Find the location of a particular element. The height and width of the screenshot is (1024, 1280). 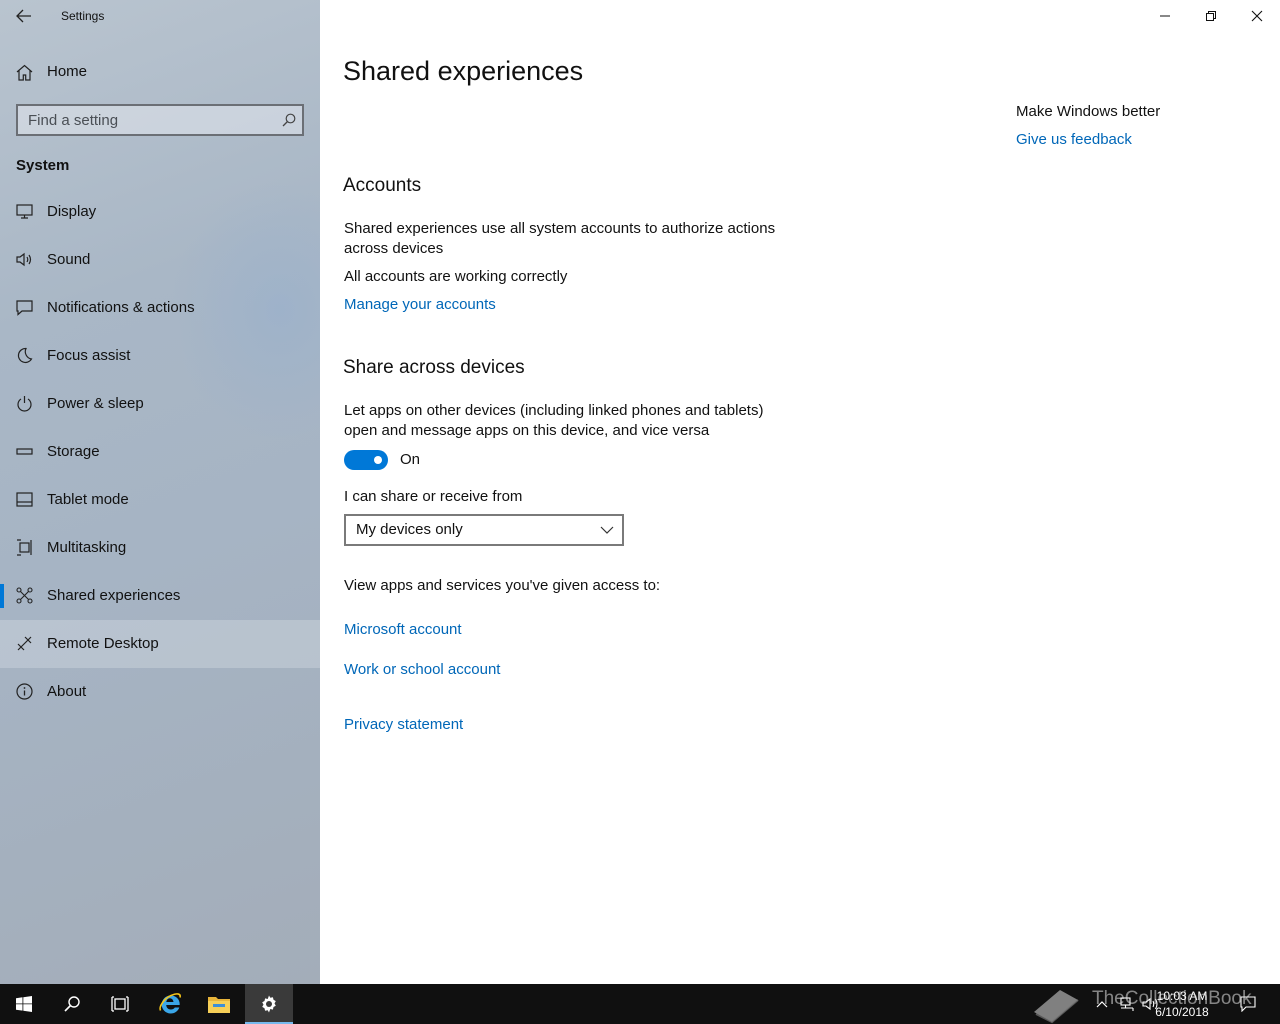

settings-gear-icon is located at coordinates (269, 1004).